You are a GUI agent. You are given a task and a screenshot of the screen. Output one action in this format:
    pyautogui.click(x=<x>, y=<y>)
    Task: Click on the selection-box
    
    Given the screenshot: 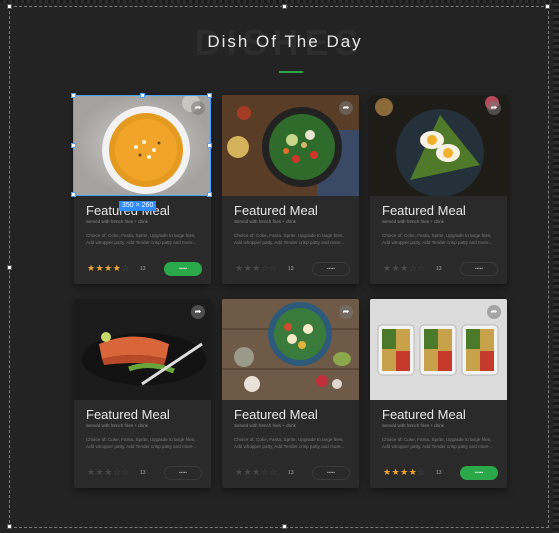 What is the action you would take?
    pyautogui.click(x=141, y=145)
    